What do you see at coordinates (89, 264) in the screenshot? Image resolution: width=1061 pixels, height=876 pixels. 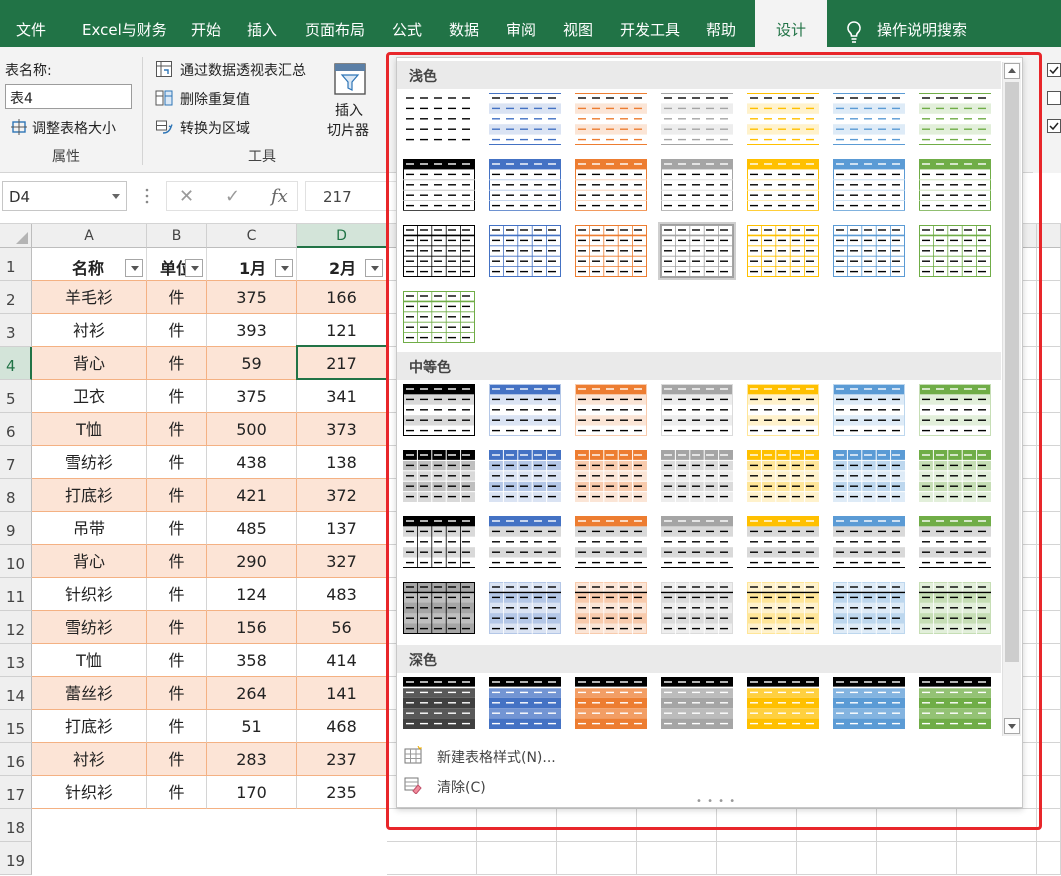 I see `table-header-cell: 名称` at bounding box center [89, 264].